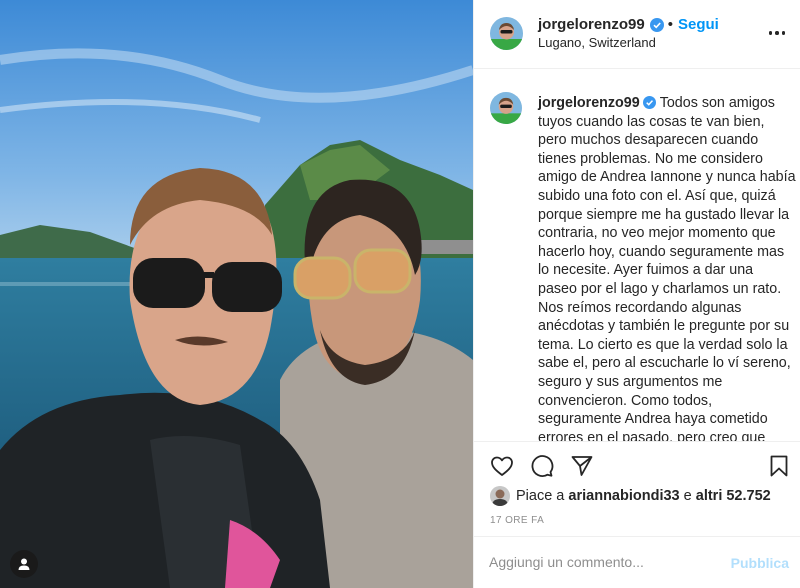 This screenshot has width=800, height=588. What do you see at coordinates (599, 562) in the screenshot?
I see `comment-input` at bounding box center [599, 562].